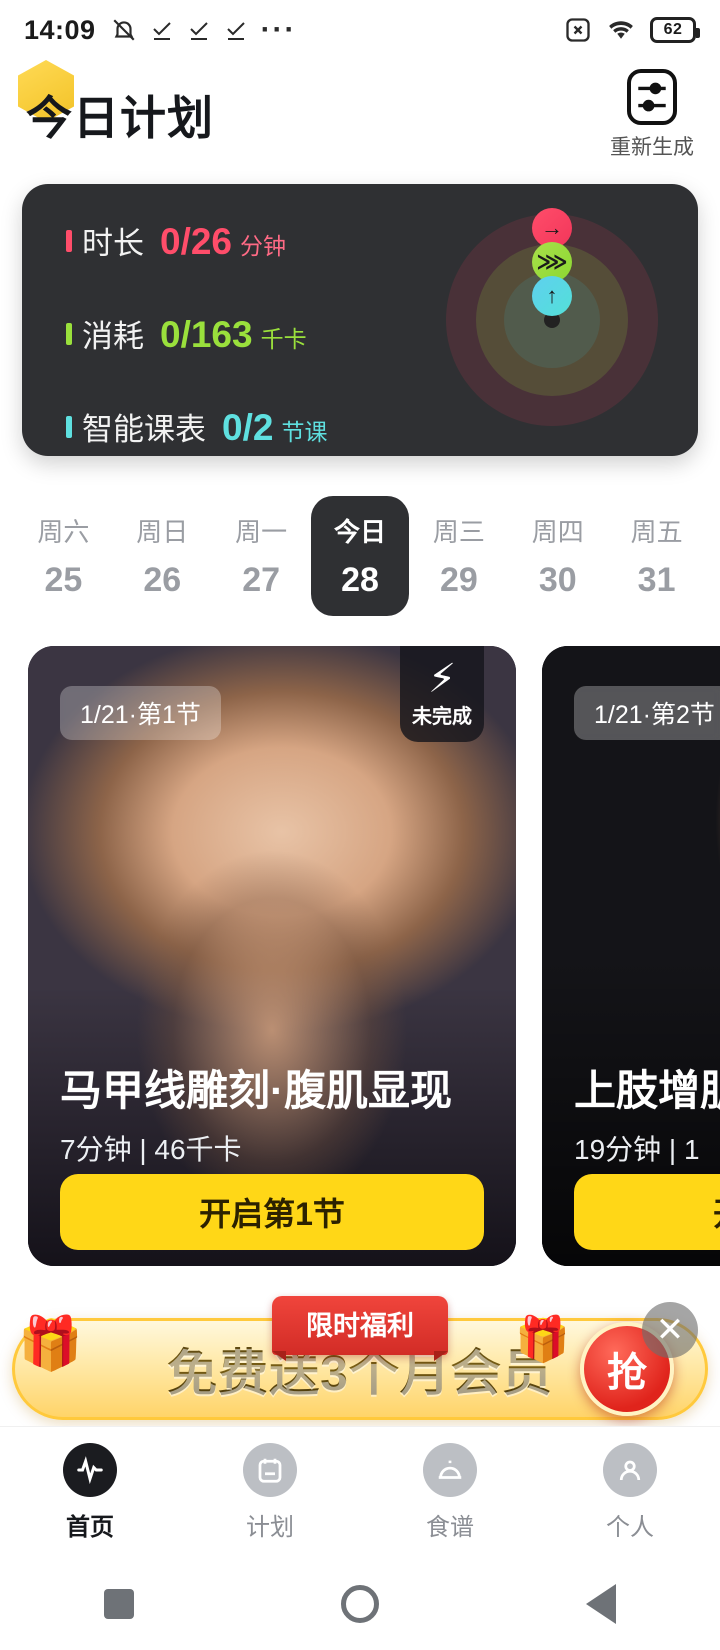 This screenshot has height=1650, width=720. Describe the element at coordinates (630, 1470) in the screenshot. I see `person-icon` at that location.